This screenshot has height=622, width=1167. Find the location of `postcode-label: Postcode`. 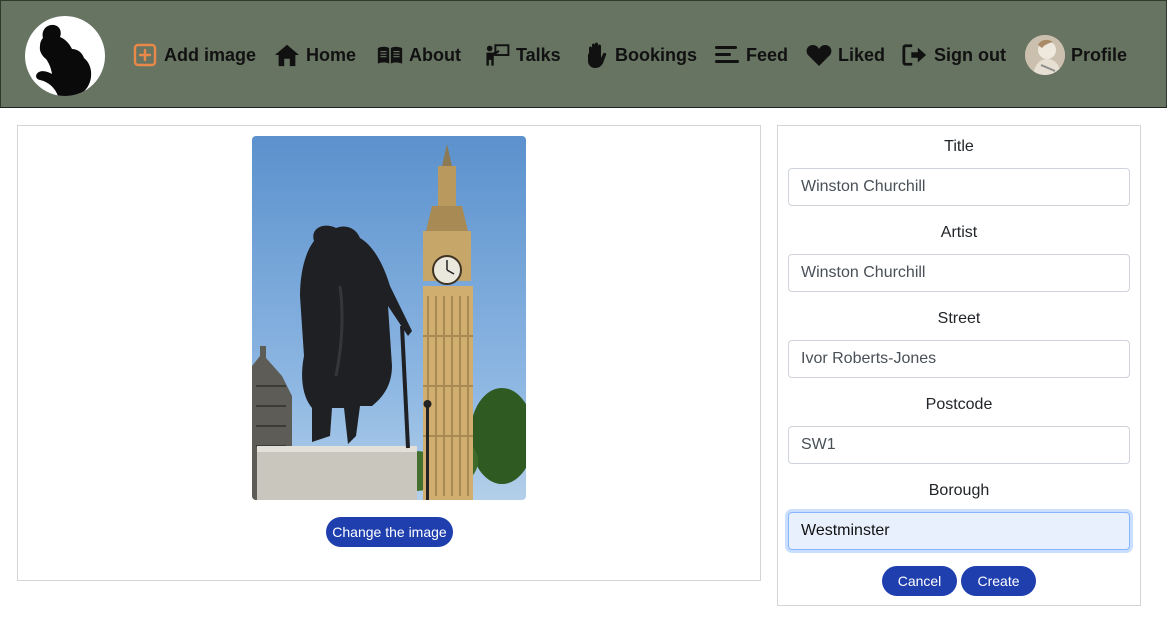

postcode-label: Postcode is located at coordinates (959, 404).